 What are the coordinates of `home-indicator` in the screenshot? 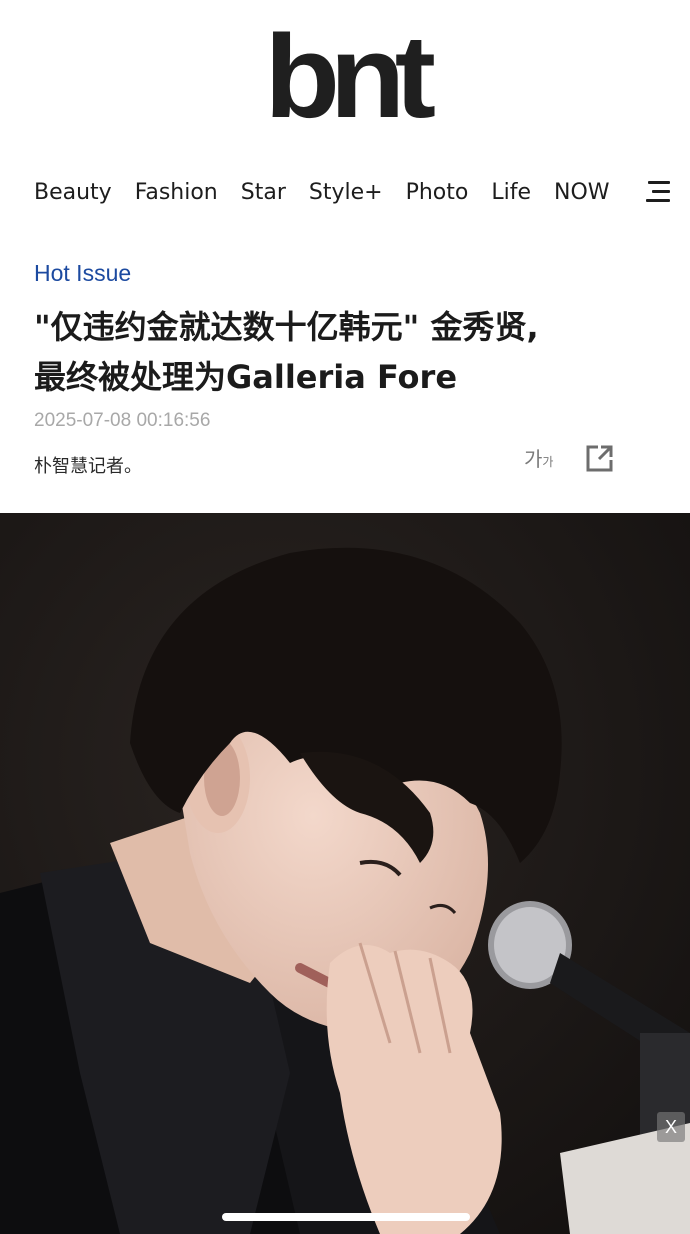 It's located at (346, 1217).